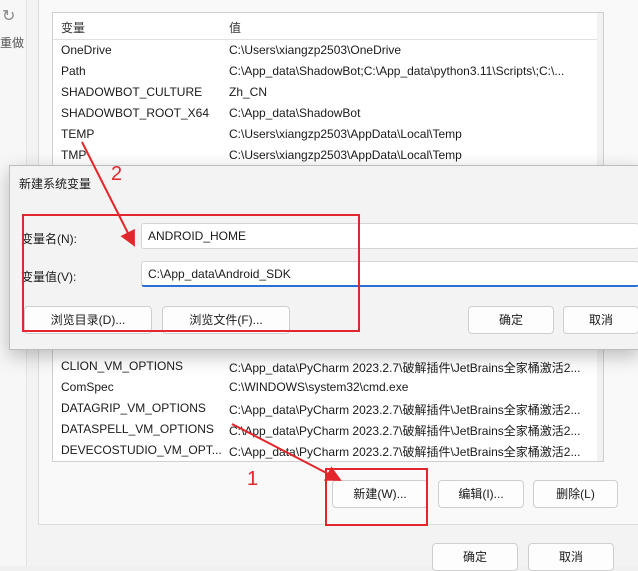 This screenshot has height=571, width=638. I want to click on var-name: Path, so click(73, 71).